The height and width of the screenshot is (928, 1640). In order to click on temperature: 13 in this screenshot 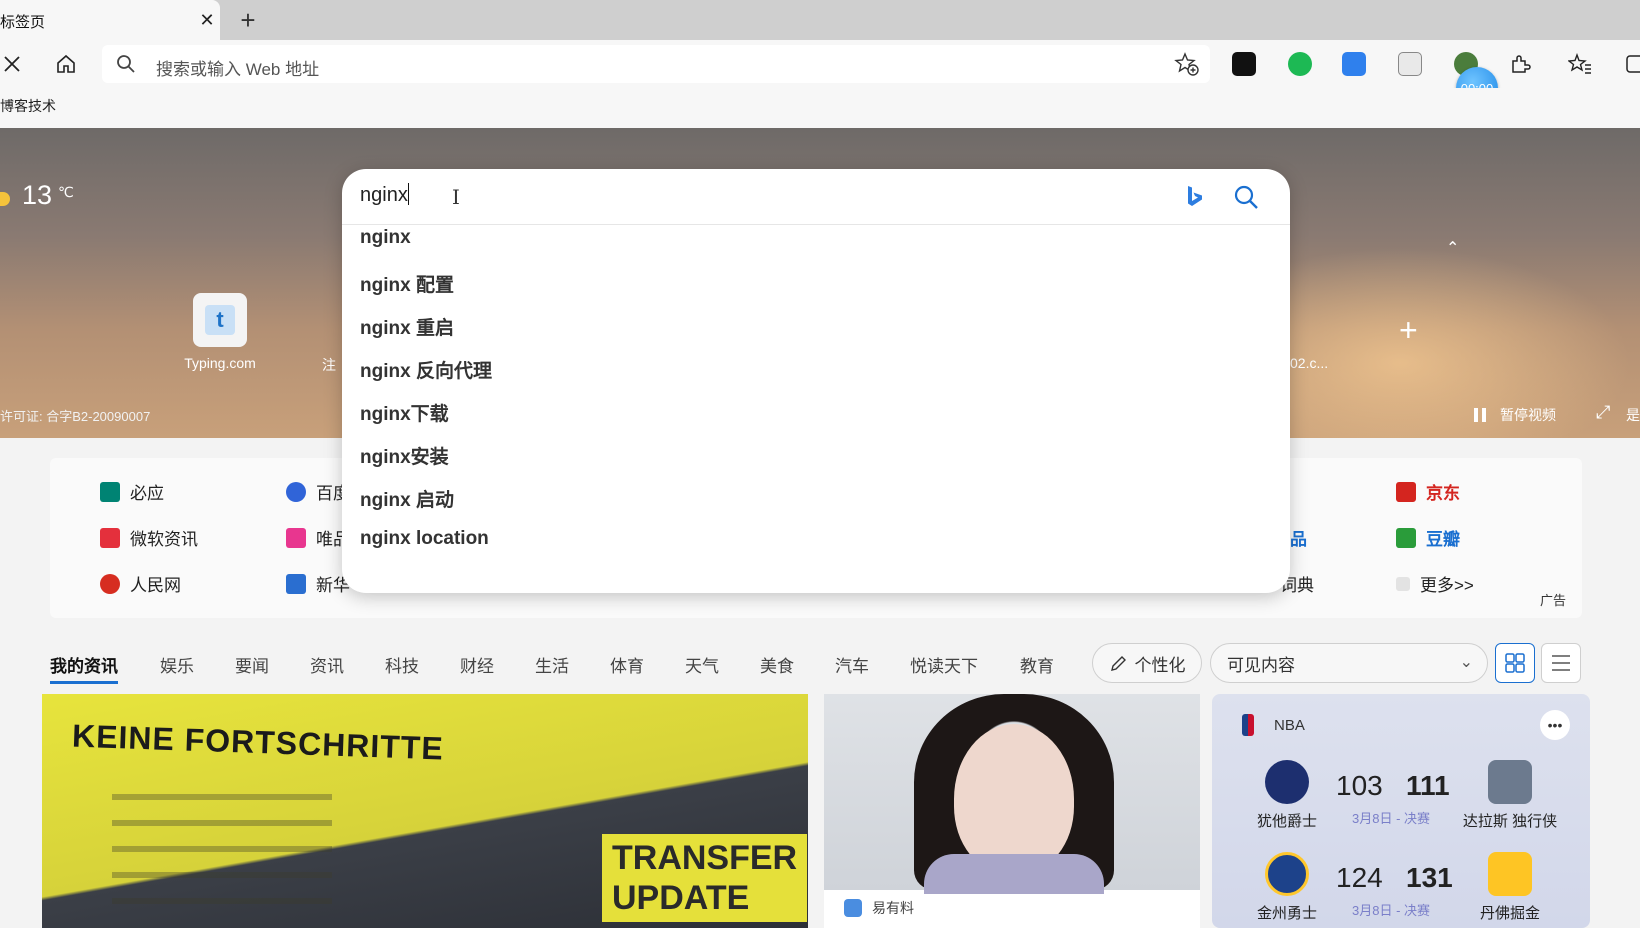, I will do `click(37, 195)`.